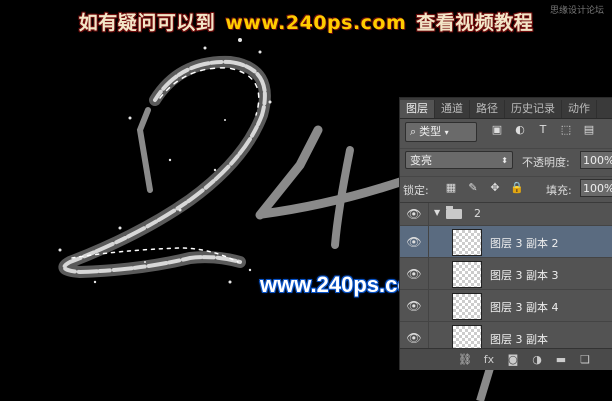 The image size is (612, 401). I want to click on tab-paths: 路径, so click(487, 109).